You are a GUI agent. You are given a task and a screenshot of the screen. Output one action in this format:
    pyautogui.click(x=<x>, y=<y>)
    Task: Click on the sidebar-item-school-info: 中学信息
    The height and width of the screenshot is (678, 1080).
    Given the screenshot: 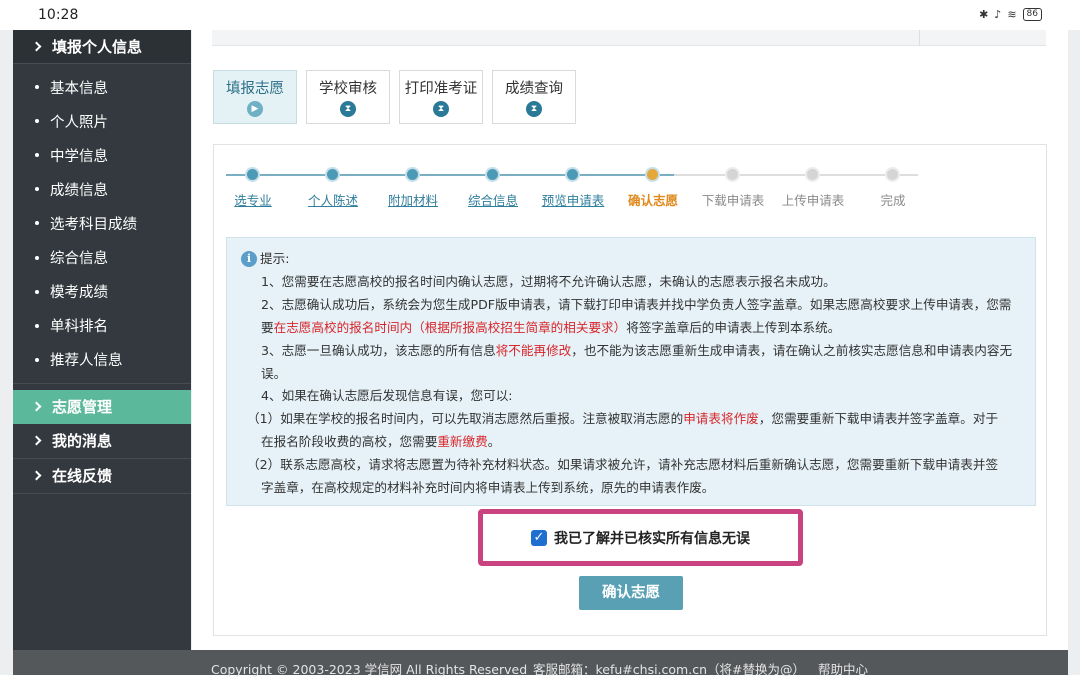 What is the action you would take?
    pyautogui.click(x=102, y=155)
    